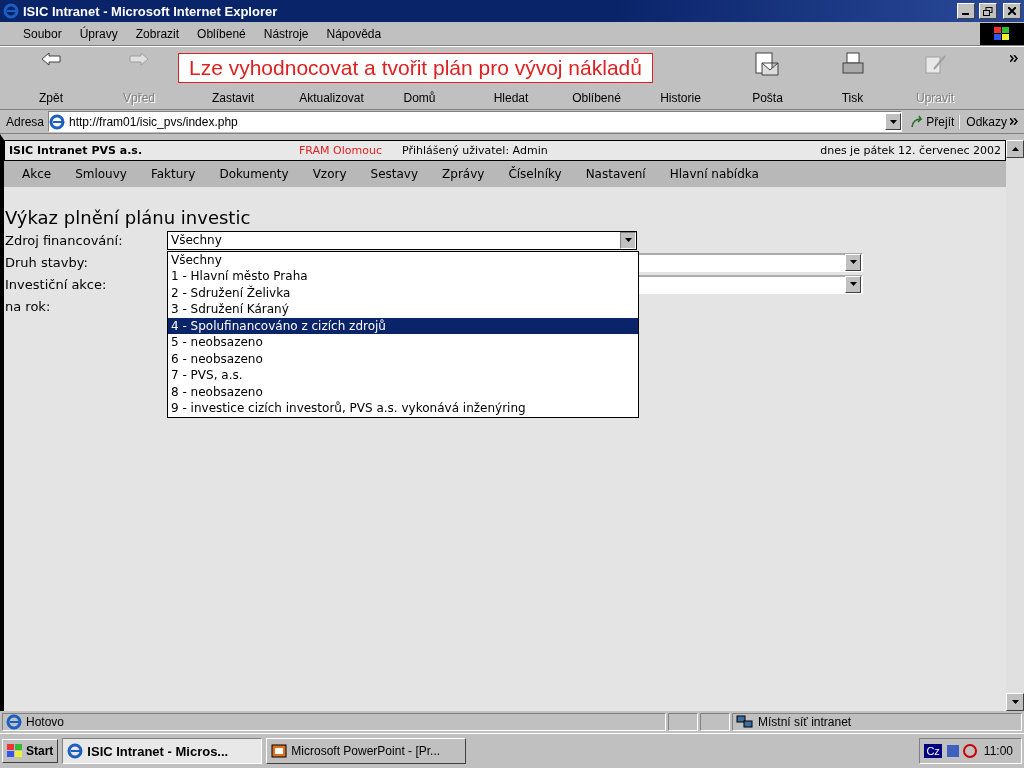 The width and height of the screenshot is (1024, 768). What do you see at coordinates (933, 751) in the screenshot?
I see `language-indicator: Cz` at bounding box center [933, 751].